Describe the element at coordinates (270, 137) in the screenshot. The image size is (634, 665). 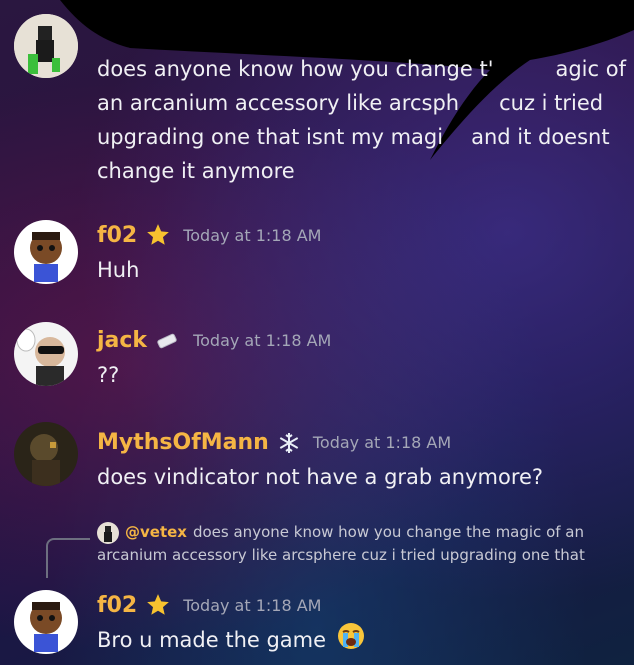
I see `message-text: upgrading one that isnt my magi` at that location.